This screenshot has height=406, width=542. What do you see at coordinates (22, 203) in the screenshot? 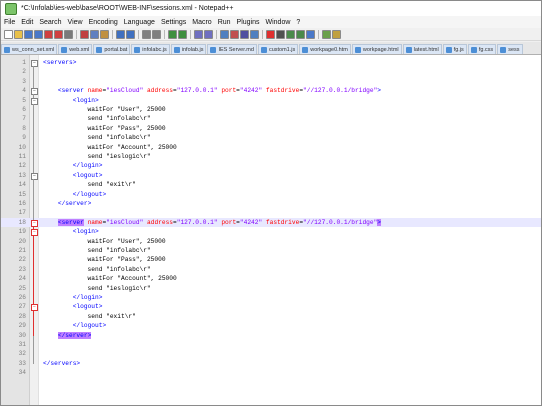
I see `line-number: 16` at bounding box center [22, 203].